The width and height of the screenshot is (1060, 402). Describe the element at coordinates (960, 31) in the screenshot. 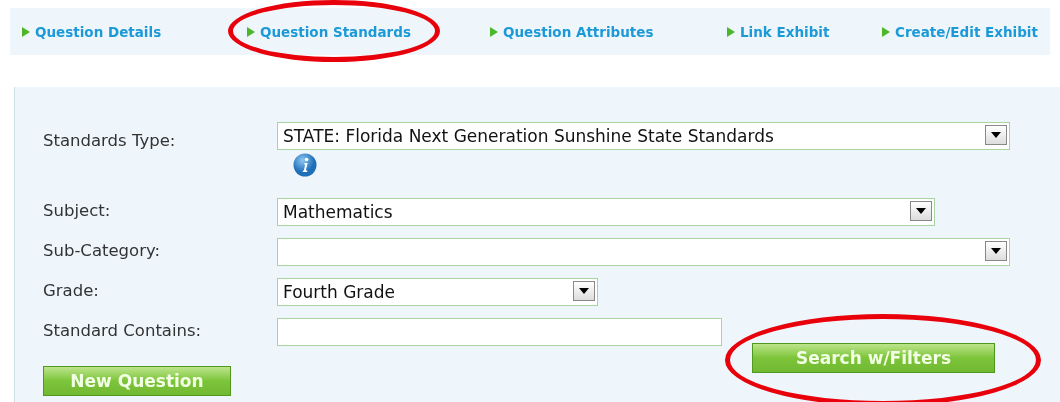

I see `tab-link: Create/Edit Exhibit` at that location.